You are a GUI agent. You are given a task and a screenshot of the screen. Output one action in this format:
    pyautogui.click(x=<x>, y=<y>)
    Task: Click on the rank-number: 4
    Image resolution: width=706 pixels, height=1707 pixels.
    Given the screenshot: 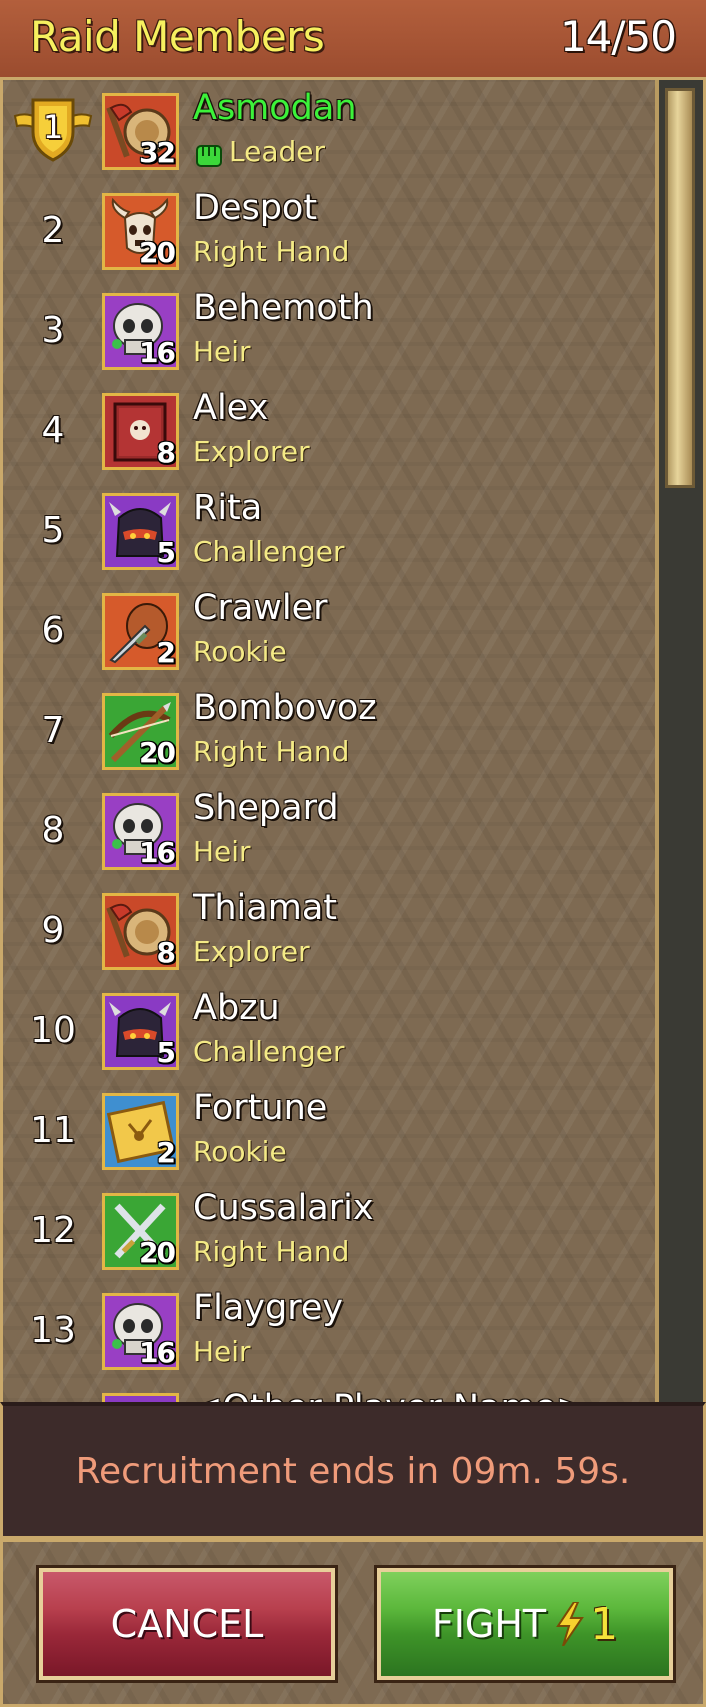 What is the action you would take?
    pyautogui.click(x=53, y=430)
    